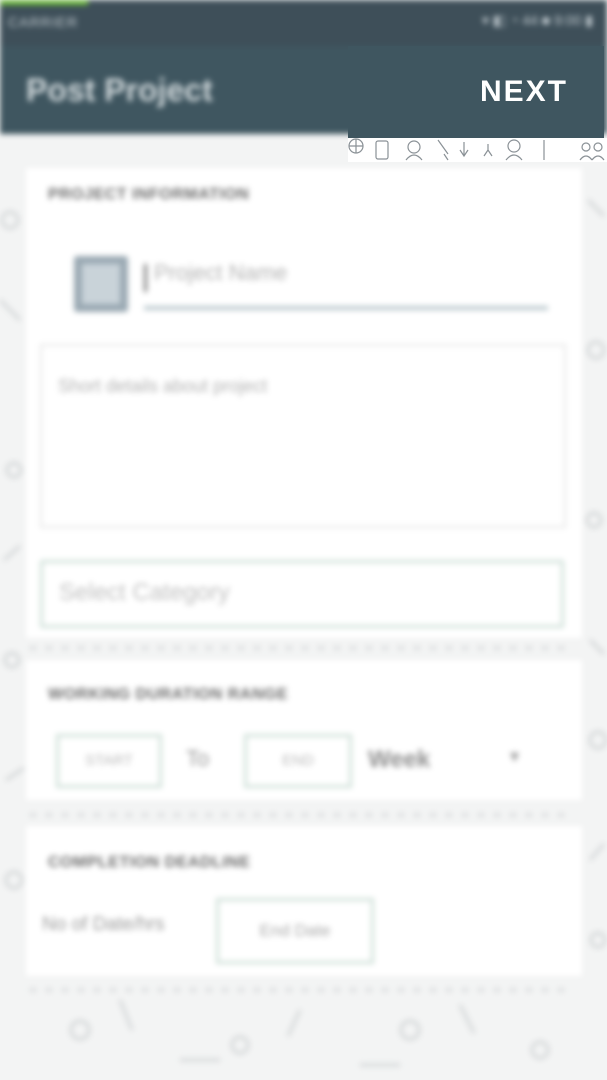  What do you see at coordinates (198, 758) in the screenshot?
I see `duration-to-label: To` at bounding box center [198, 758].